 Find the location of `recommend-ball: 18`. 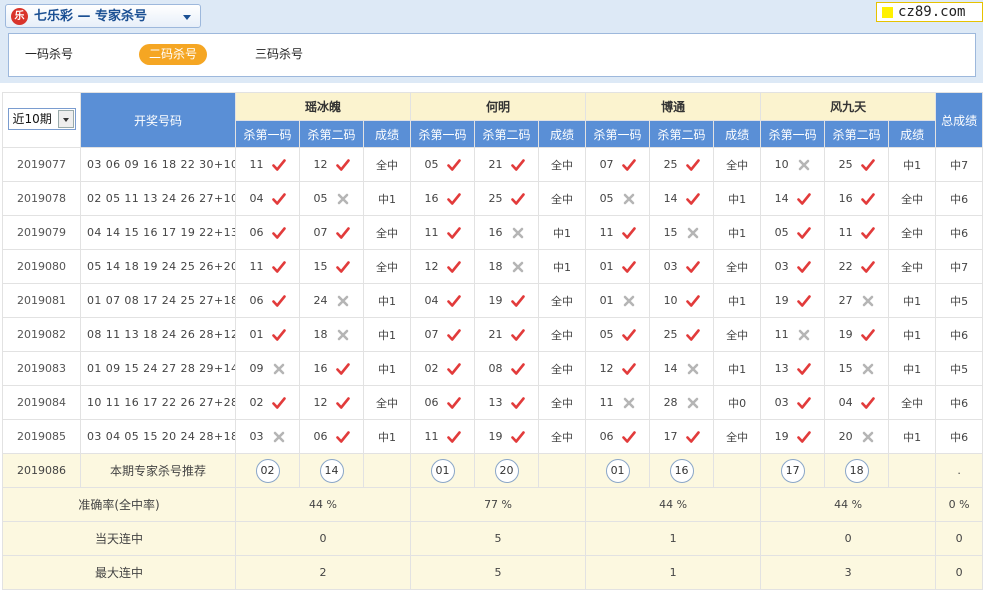

recommend-ball: 18 is located at coordinates (856, 470).